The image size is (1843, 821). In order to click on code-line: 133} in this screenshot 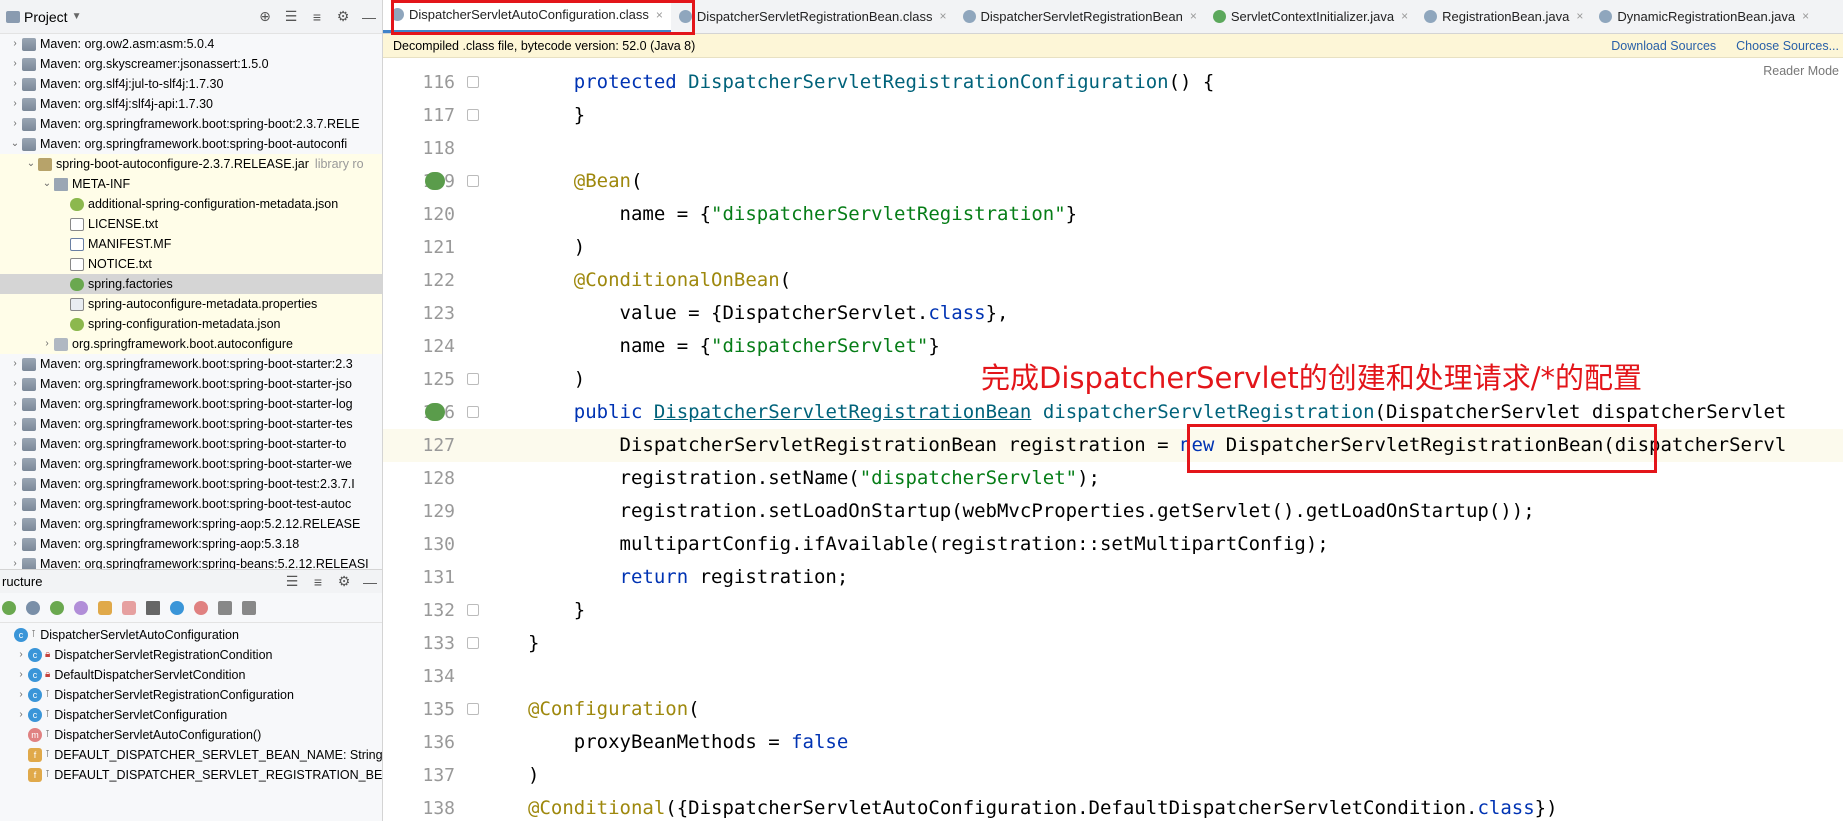, I will do `click(1113, 643)`.